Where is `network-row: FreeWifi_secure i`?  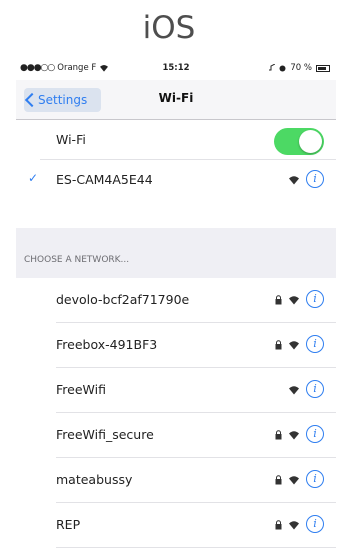 network-row: FreeWifi_secure i is located at coordinates (176, 435).